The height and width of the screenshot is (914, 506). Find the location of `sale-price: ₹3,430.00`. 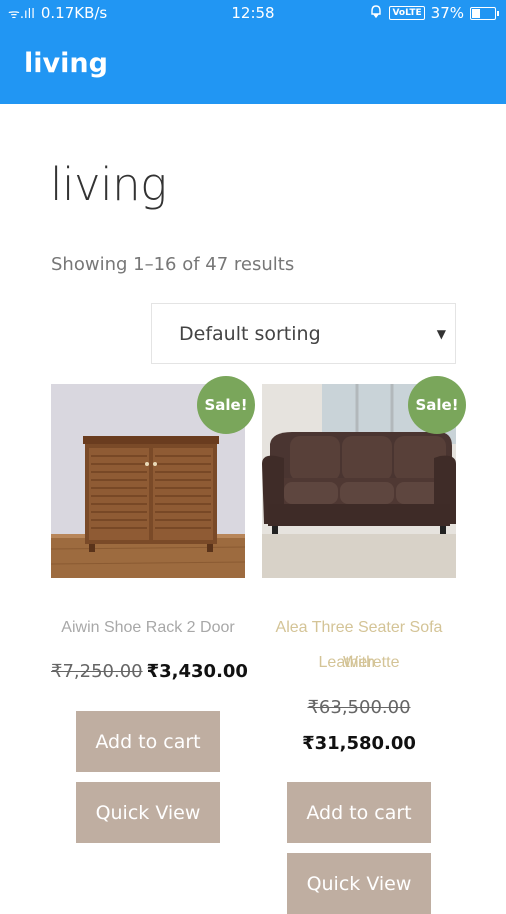

sale-price: ₹3,430.00 is located at coordinates (197, 671).